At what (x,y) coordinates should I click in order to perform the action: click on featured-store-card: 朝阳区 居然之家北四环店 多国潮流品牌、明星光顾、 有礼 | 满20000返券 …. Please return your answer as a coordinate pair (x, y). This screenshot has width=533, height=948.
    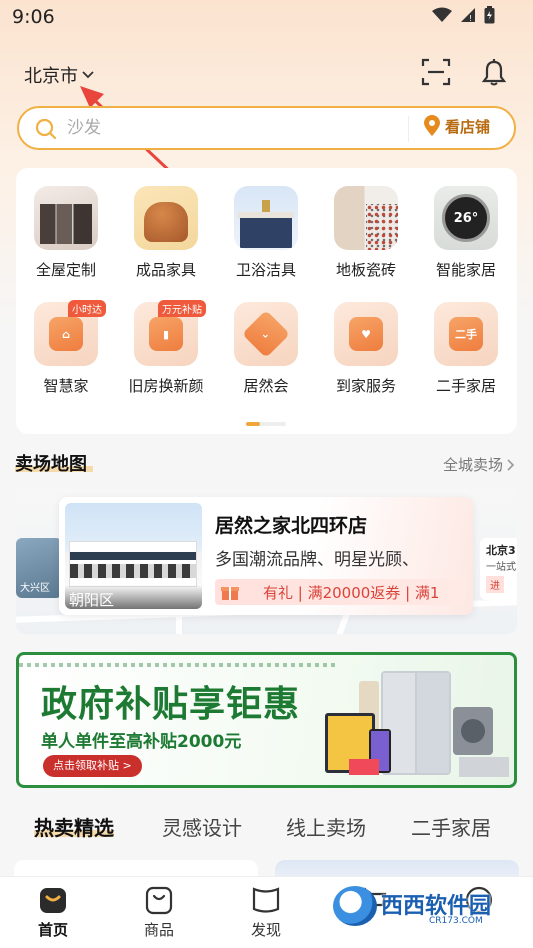
    Looking at the image, I should click on (266, 556).